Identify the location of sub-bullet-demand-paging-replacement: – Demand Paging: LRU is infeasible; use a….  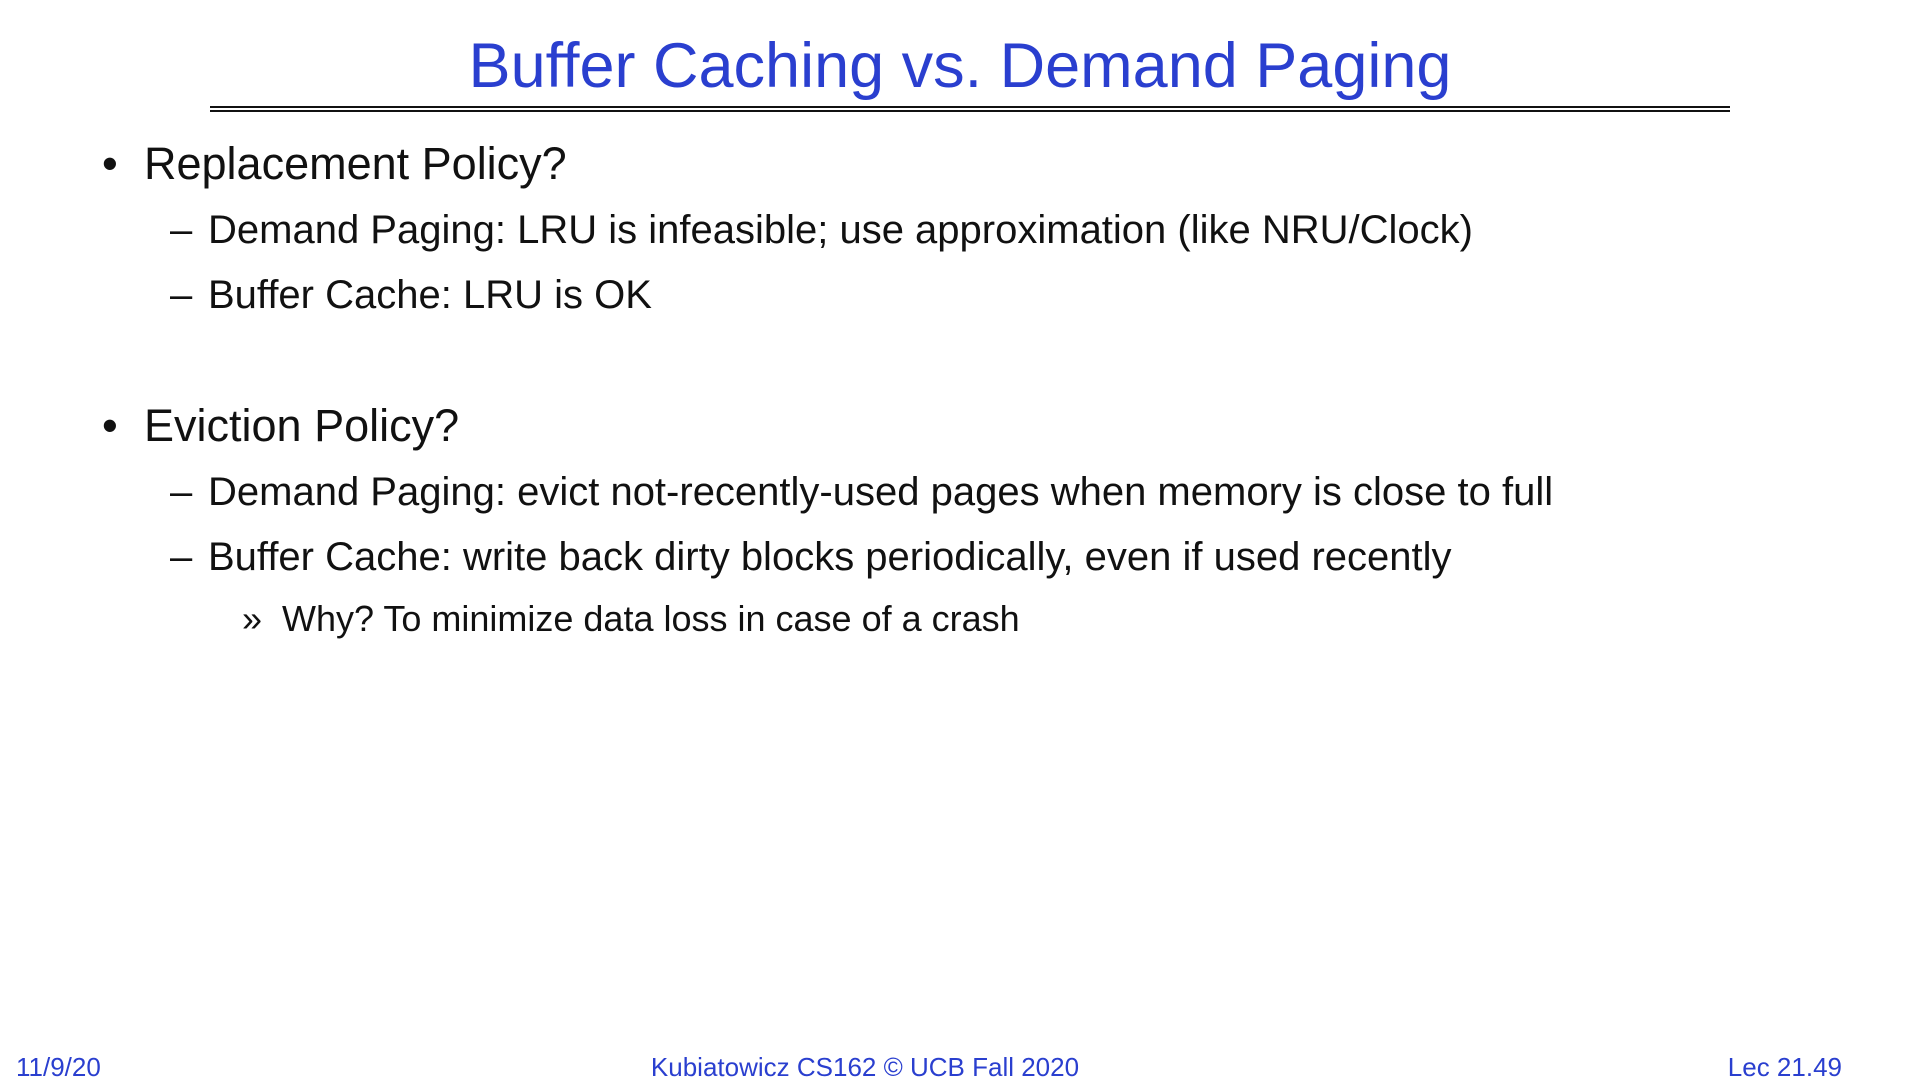
(821, 230).